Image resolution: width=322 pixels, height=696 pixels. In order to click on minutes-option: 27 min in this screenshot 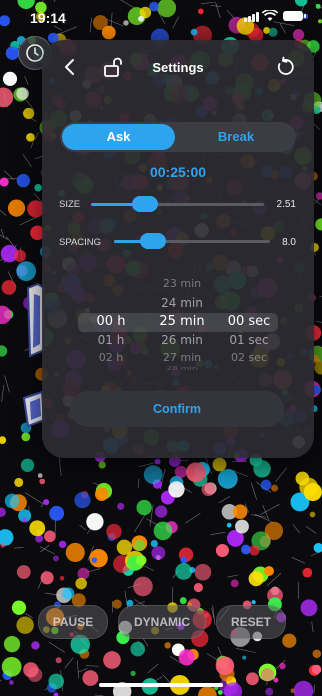, I will do `click(182, 357)`.